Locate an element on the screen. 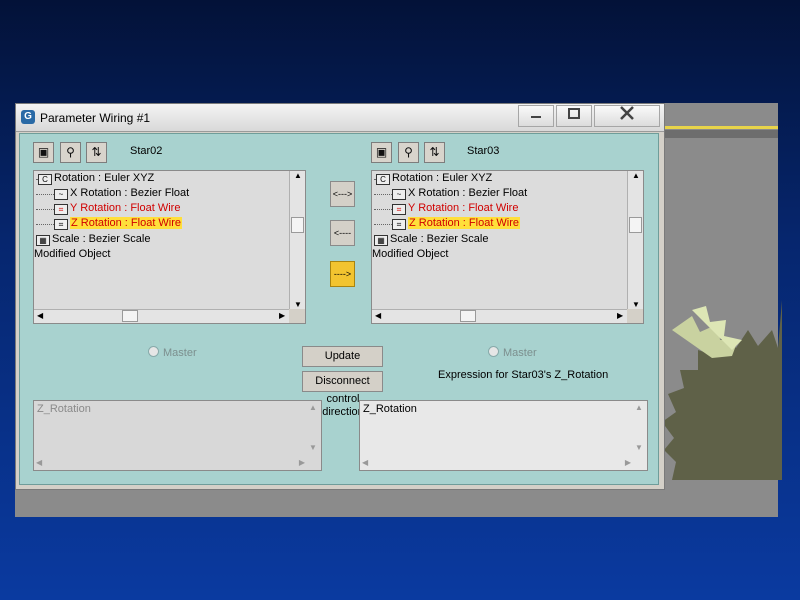 The width and height of the screenshot is (800, 600). tree-item-label: X Rotation : Bezier Float is located at coordinates (468, 193).